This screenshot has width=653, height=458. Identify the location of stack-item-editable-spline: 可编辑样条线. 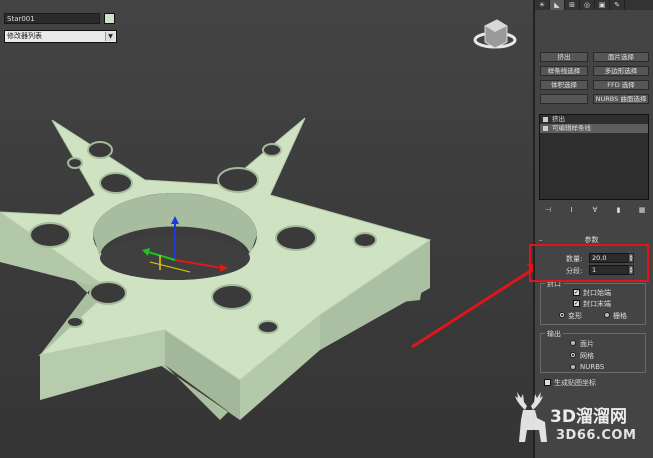
(594, 128).